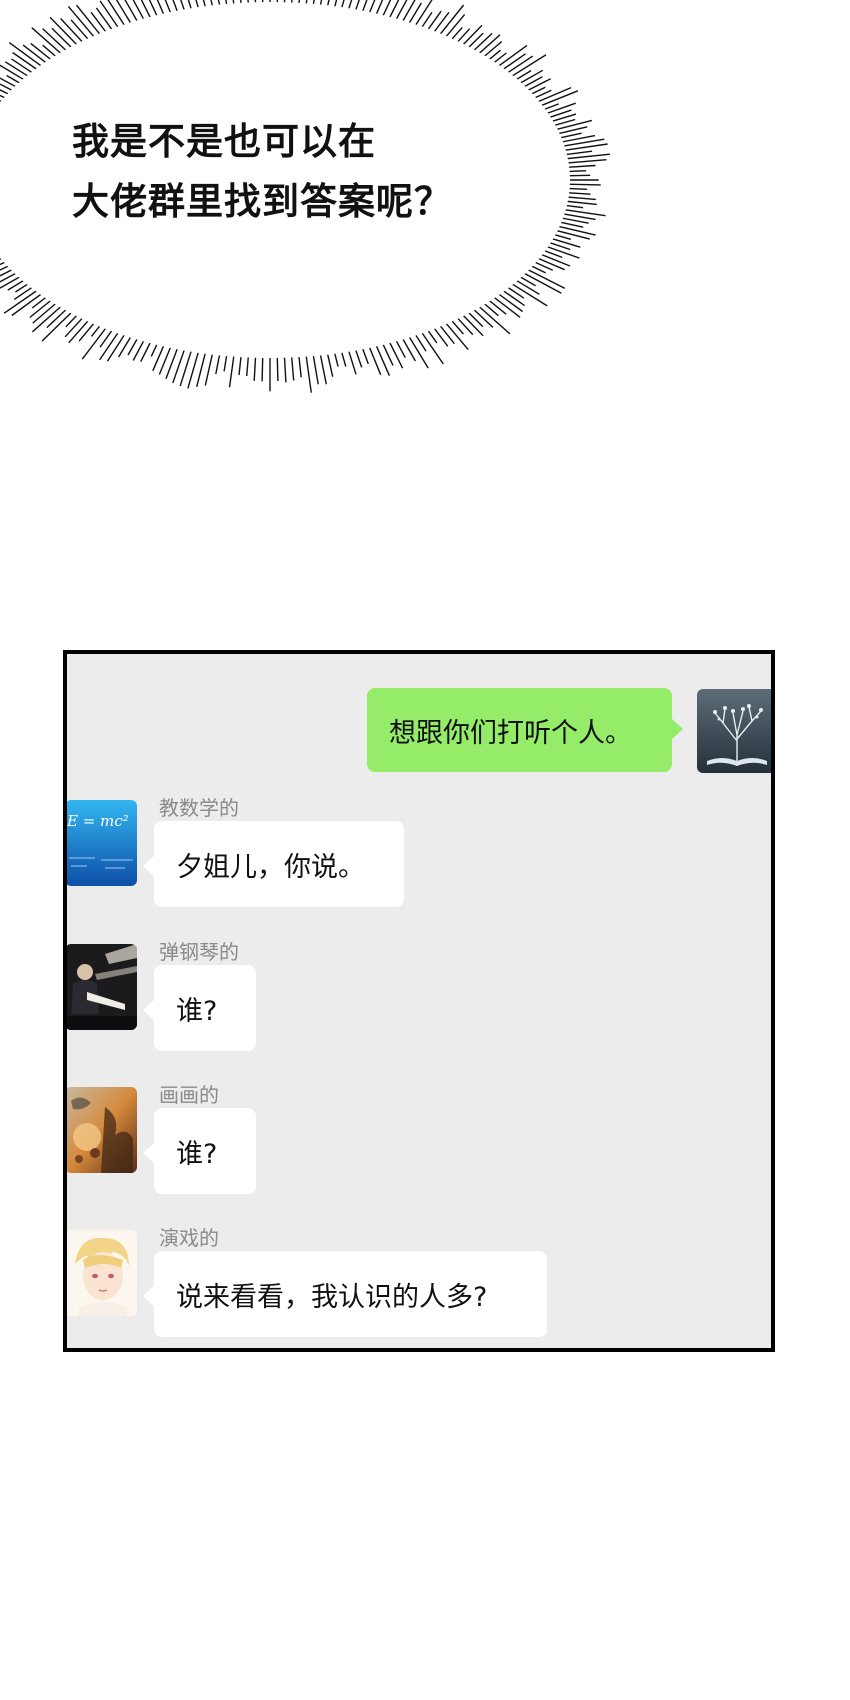 The image size is (850, 1700). Describe the element at coordinates (101, 843) in the screenshot. I see `math-formula-avatar-icon: E = mc²` at that location.